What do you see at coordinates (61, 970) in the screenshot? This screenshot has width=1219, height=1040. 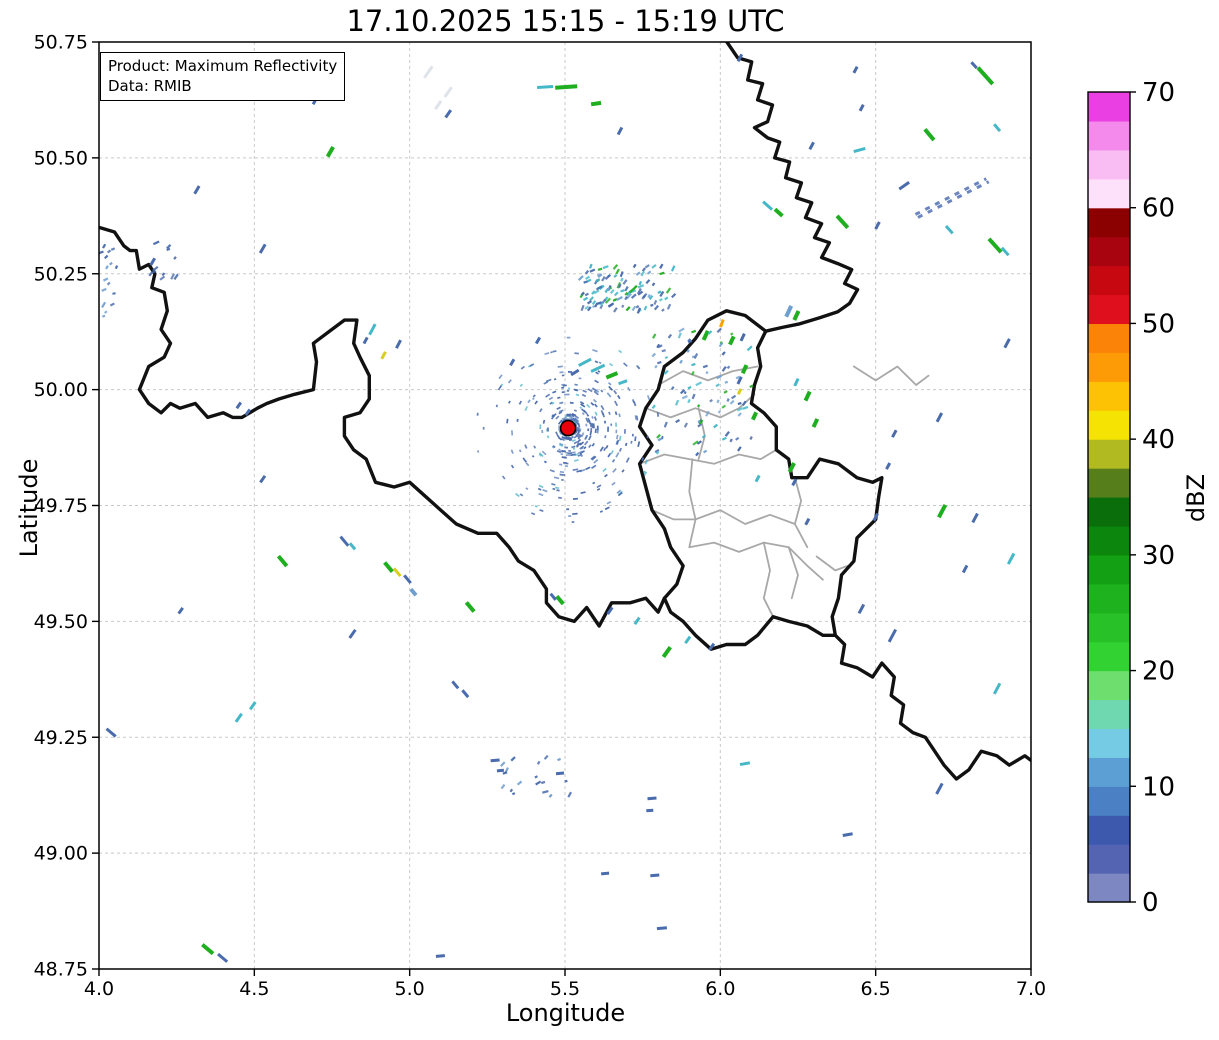 I see `y-tick-label: 48.75` at bounding box center [61, 970].